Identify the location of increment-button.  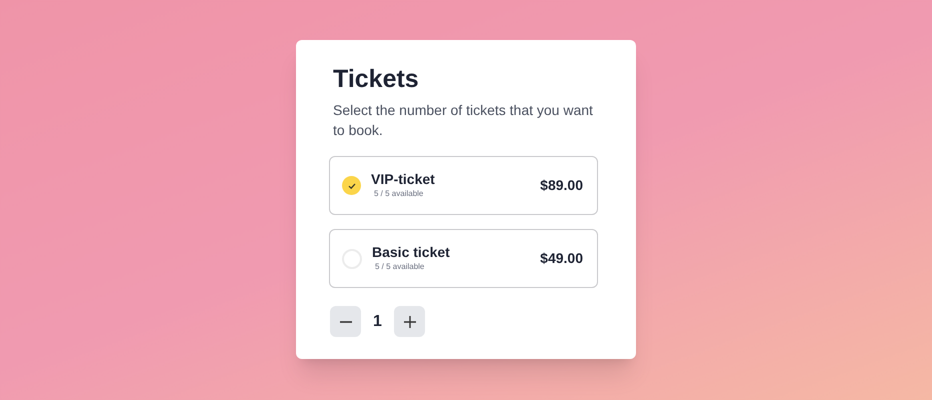
(409, 321).